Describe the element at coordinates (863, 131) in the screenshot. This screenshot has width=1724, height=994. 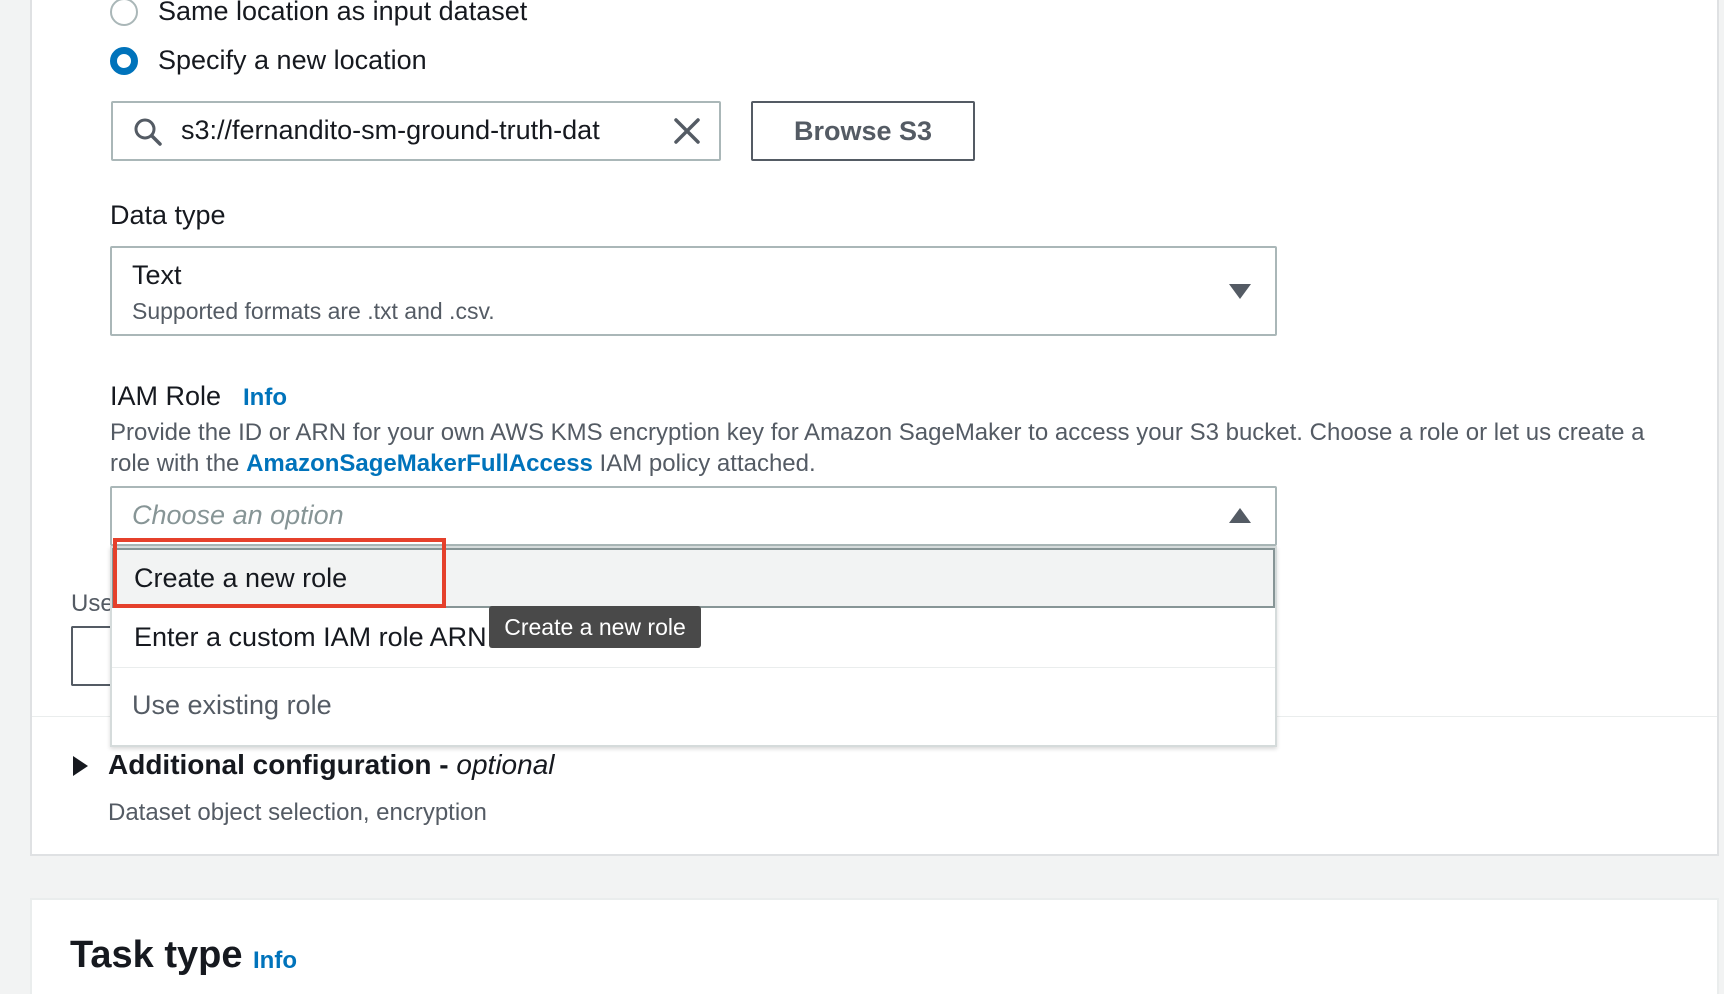
I see `browse-s3-button: Browse S3` at that location.